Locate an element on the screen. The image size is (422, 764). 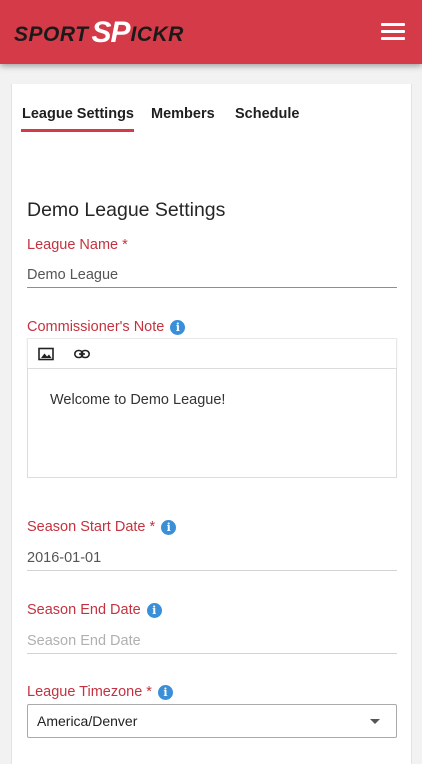
commissioner-note-editor: Welcome to Demo League! is located at coordinates (212, 423).